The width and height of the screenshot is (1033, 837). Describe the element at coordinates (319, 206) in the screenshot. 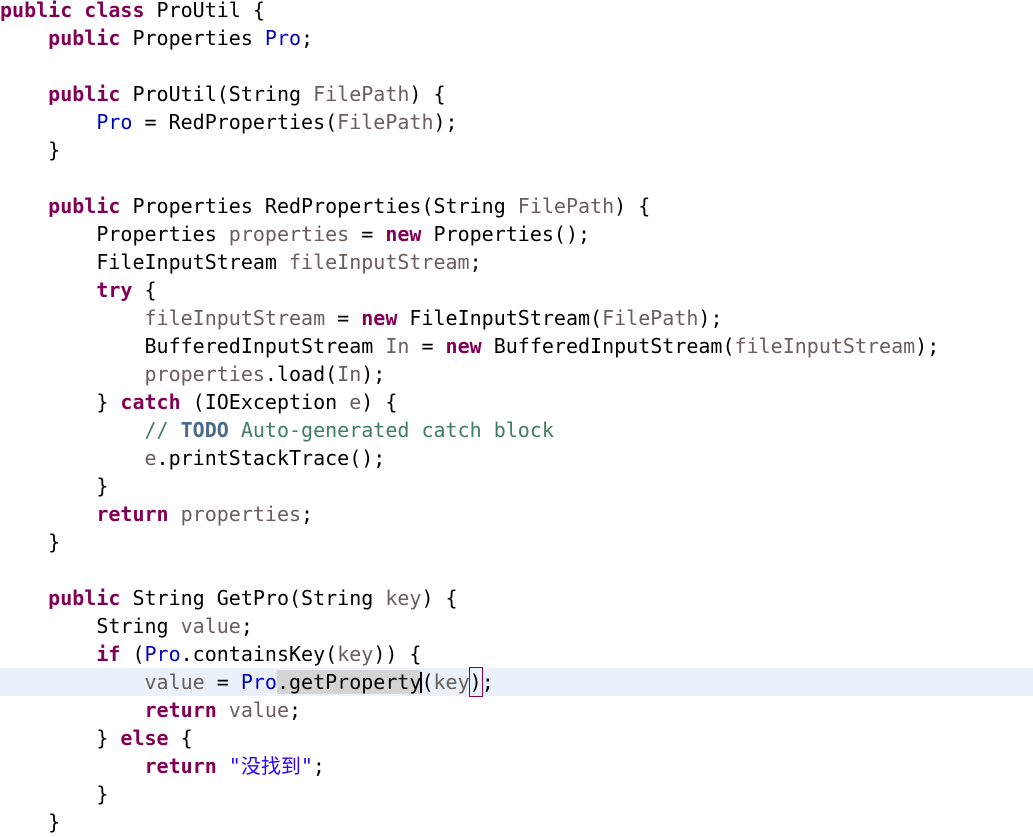

I see `code-token-plain: Properties RedProperties(String` at that location.